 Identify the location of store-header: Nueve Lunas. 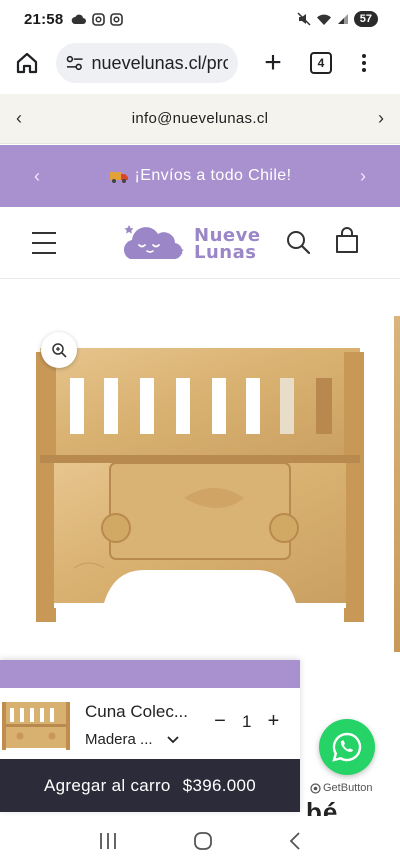
(200, 243).